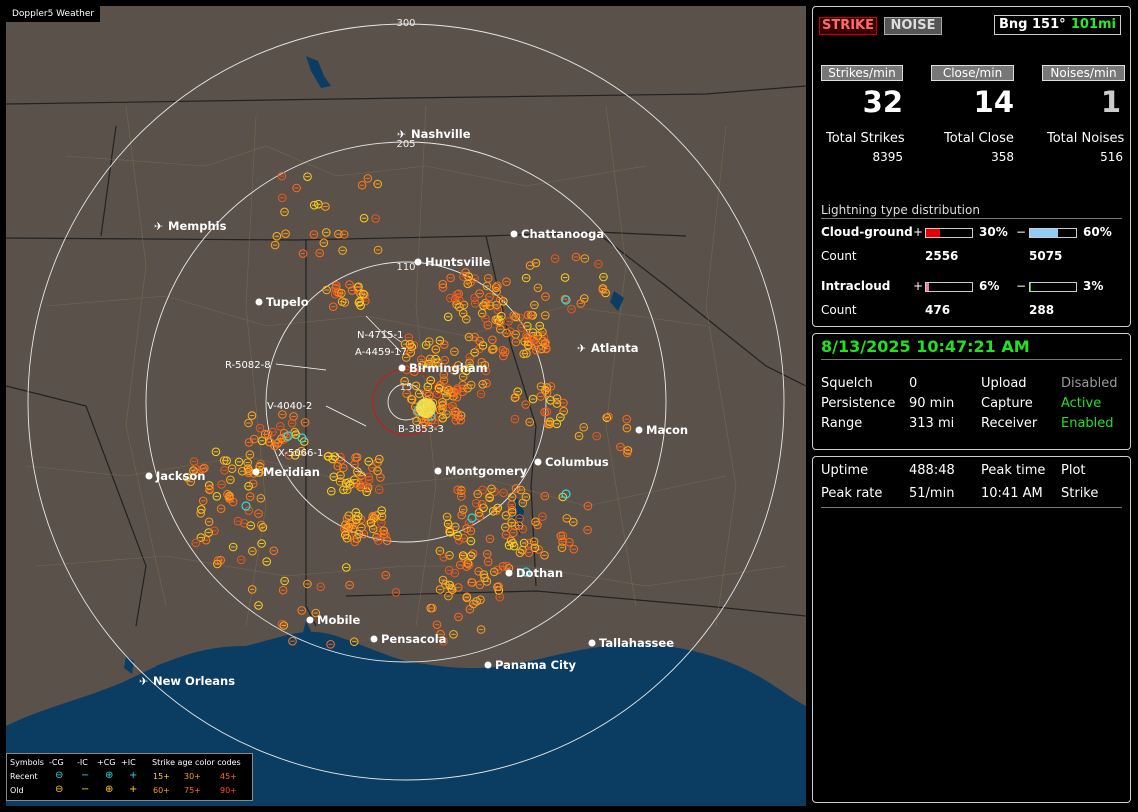  What do you see at coordinates (452, 262) in the screenshot?
I see `city-huntsville: Huntsville` at bounding box center [452, 262].